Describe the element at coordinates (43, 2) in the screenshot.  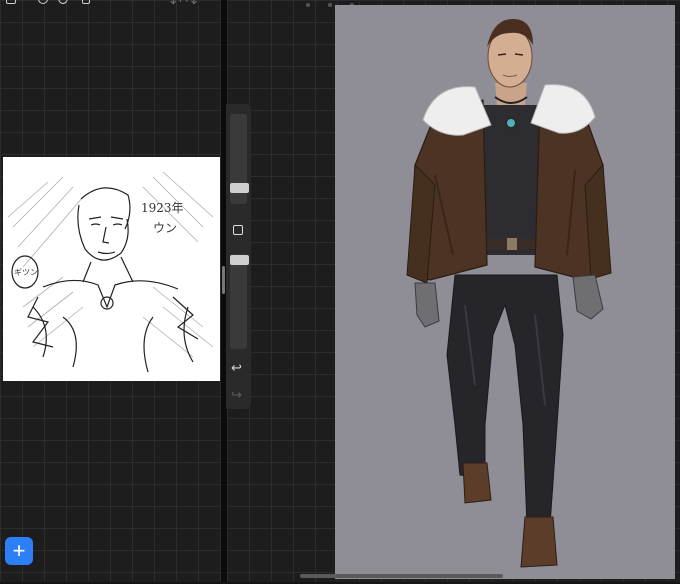
I see `brush-icon` at that location.